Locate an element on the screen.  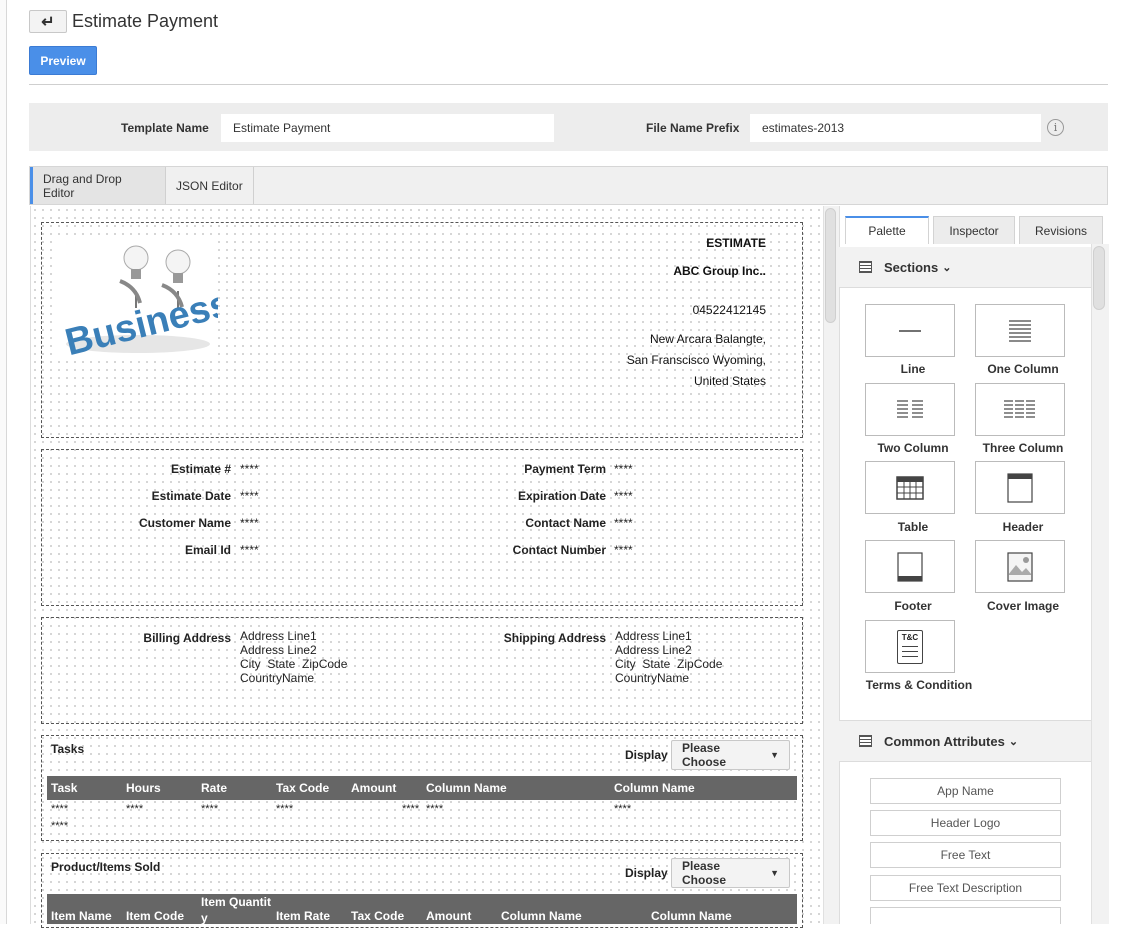
field-label: Email Id is located at coordinates (207, 550).